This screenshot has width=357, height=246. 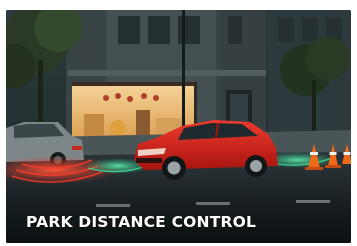 I want to click on feature-caption: PARK DISTANCE CONTROL, so click(x=141, y=222).